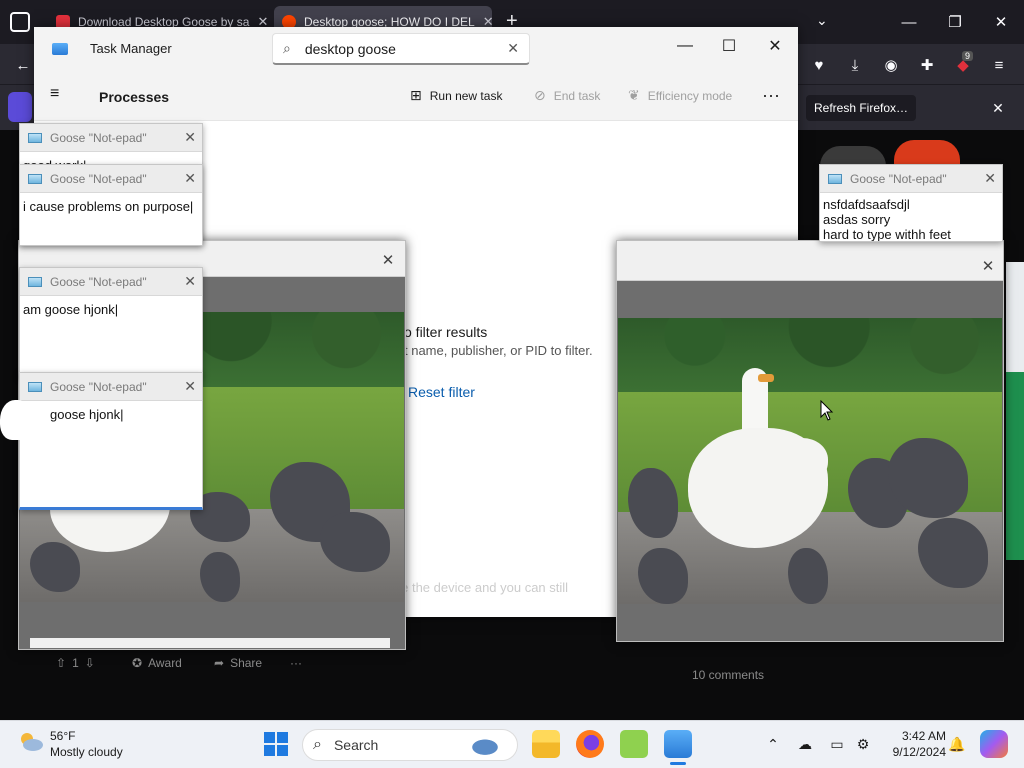  I want to click on end-task-label: End task, so click(577, 95).